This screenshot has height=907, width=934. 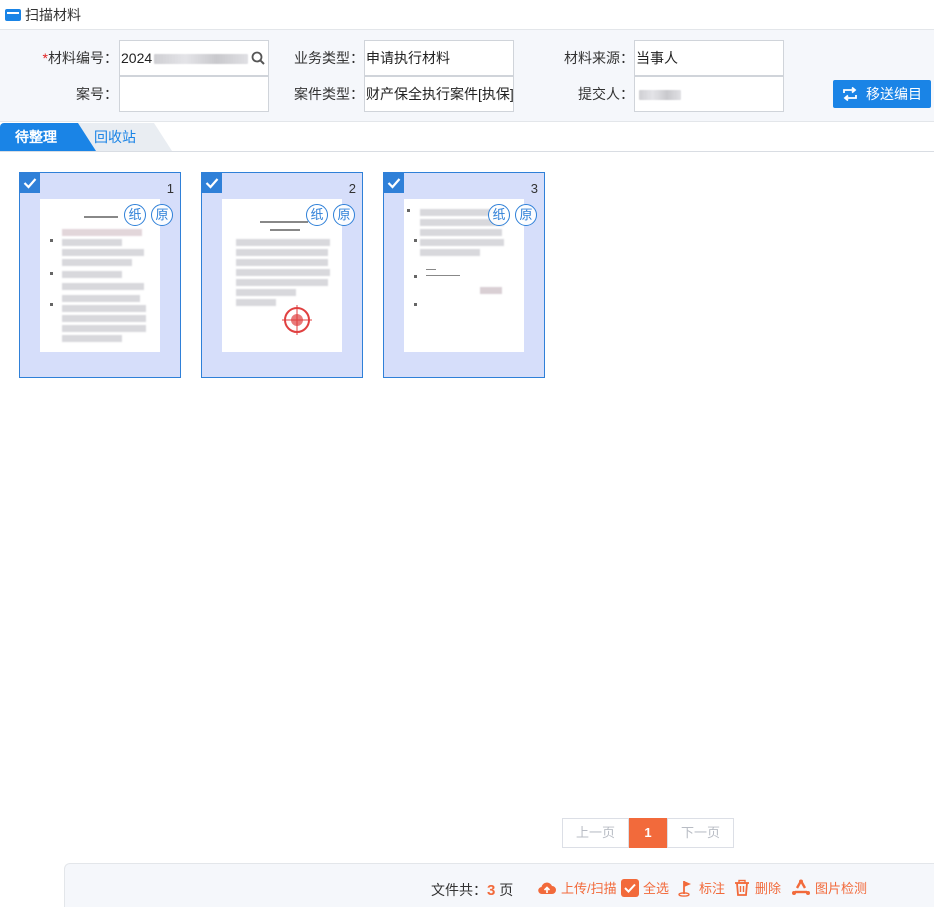 I want to click on page-number: 3, so click(x=534, y=188).